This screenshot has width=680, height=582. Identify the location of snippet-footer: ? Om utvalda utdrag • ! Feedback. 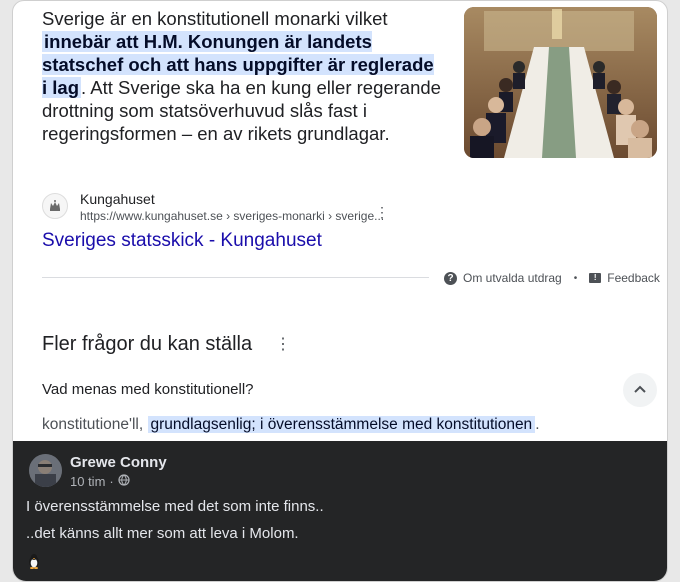
(552, 278).